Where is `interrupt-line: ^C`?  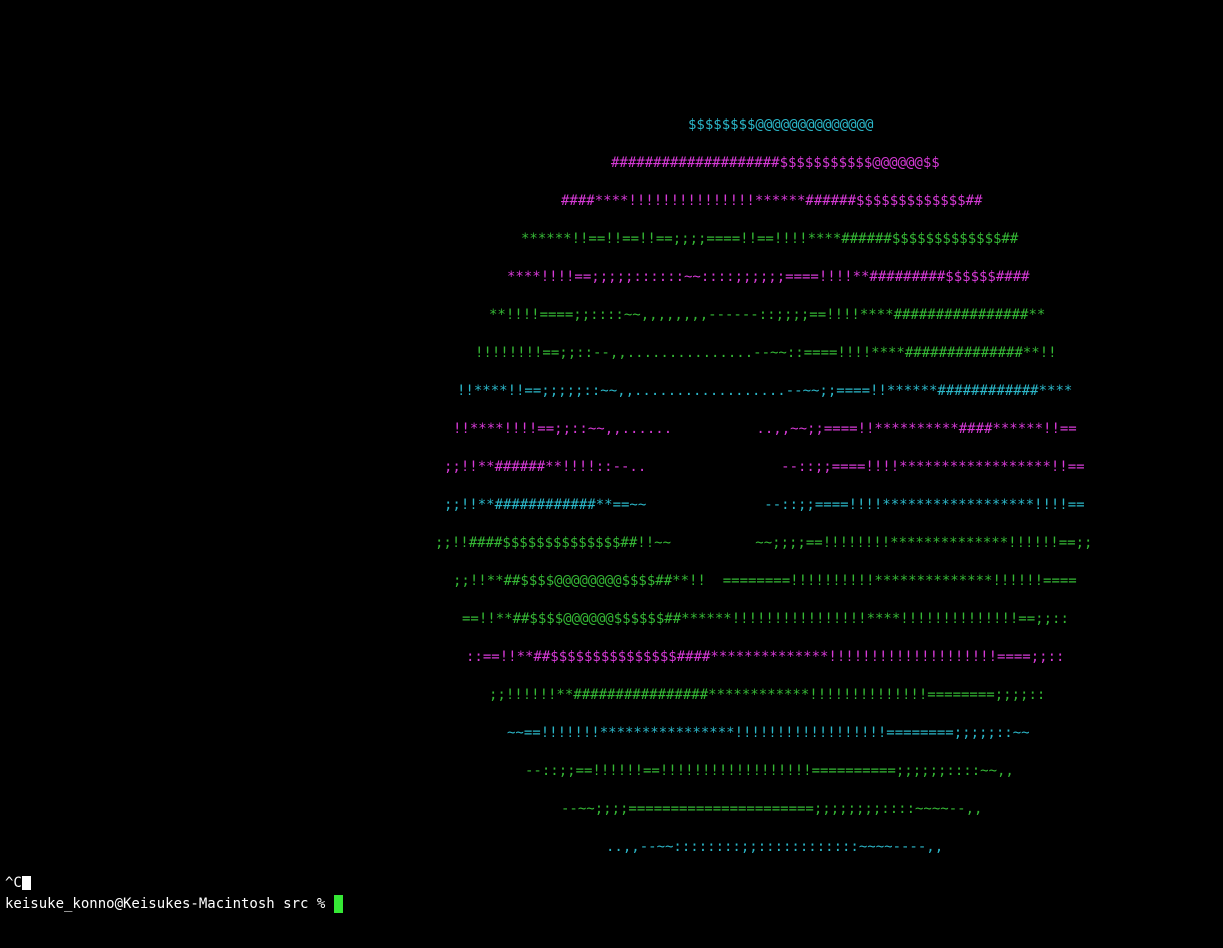 interrupt-line: ^C is located at coordinates (18, 883).